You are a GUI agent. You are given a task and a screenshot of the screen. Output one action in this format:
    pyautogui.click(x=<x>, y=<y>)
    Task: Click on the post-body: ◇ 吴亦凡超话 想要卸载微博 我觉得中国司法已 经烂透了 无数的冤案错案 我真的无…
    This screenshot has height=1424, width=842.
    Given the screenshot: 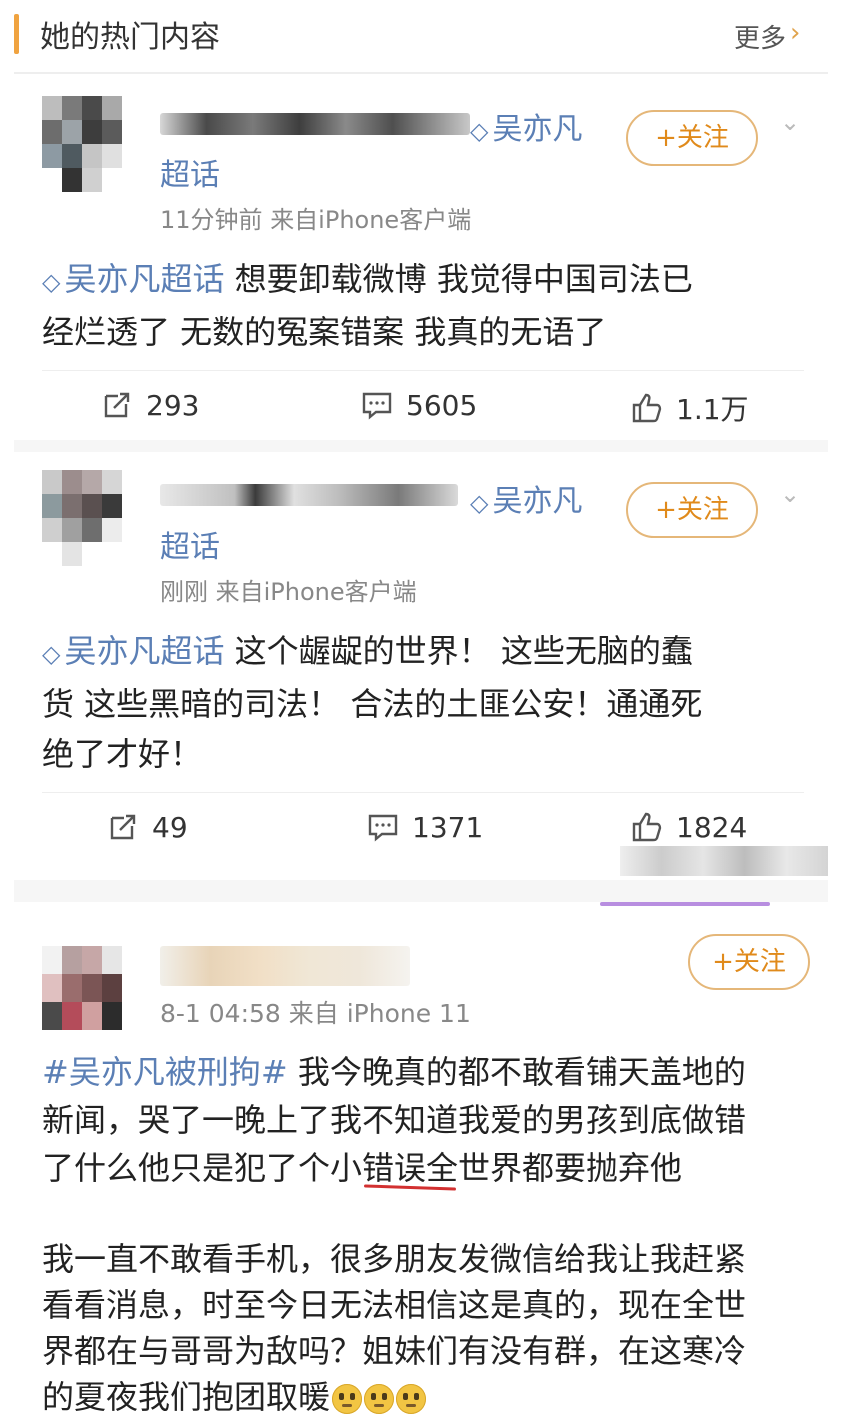 What is the action you would take?
    pyautogui.click(x=367, y=305)
    